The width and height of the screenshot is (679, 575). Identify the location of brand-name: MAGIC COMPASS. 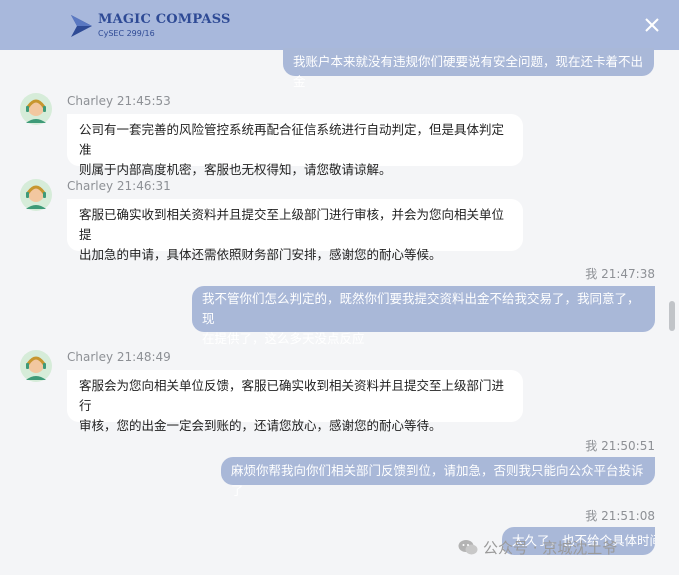
(164, 19).